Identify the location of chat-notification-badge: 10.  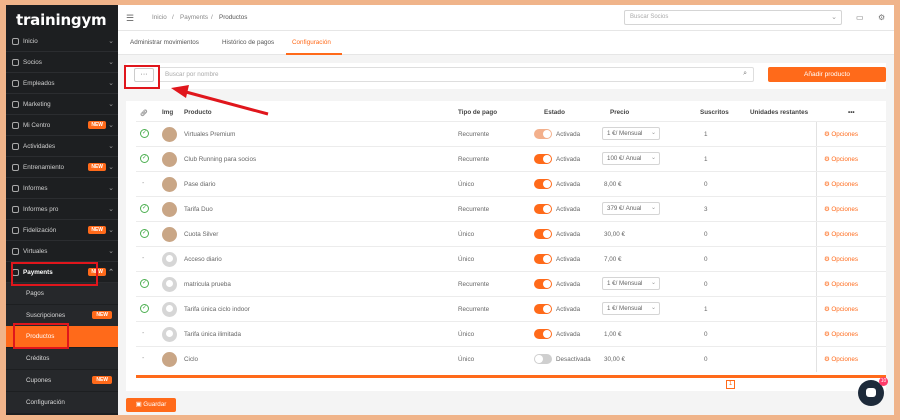
(883, 381).